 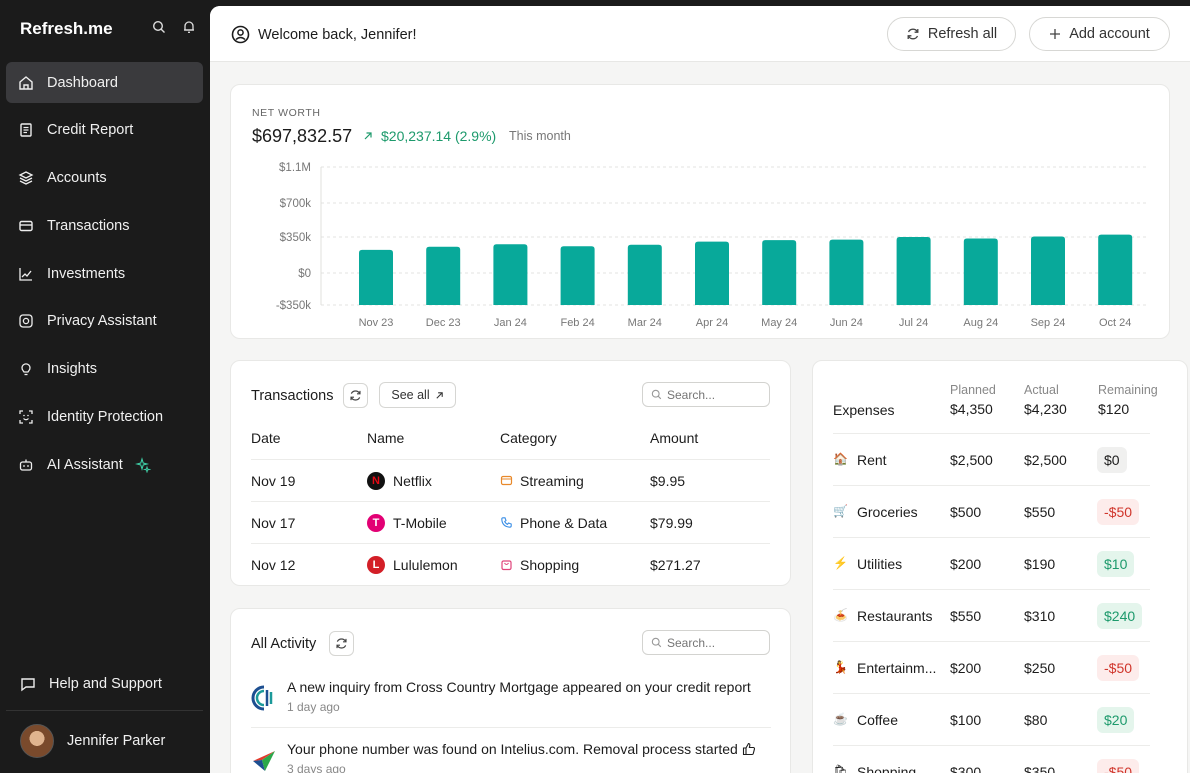 What do you see at coordinates (668, 480) in the screenshot?
I see `transaction-amount: $9.95` at bounding box center [668, 480].